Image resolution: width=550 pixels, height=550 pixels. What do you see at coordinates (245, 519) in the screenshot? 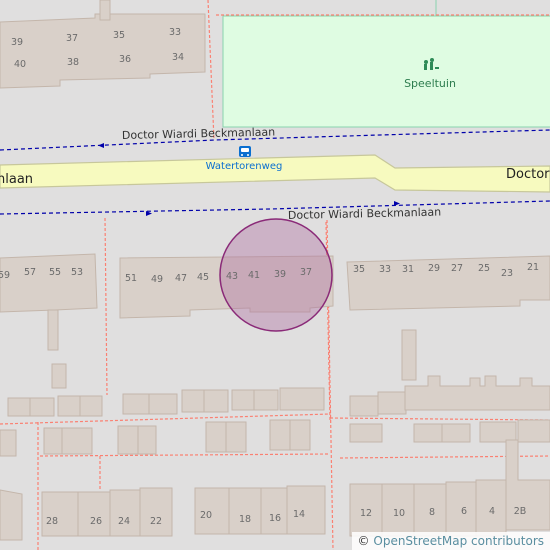
I see `house-number: 18` at bounding box center [245, 519].